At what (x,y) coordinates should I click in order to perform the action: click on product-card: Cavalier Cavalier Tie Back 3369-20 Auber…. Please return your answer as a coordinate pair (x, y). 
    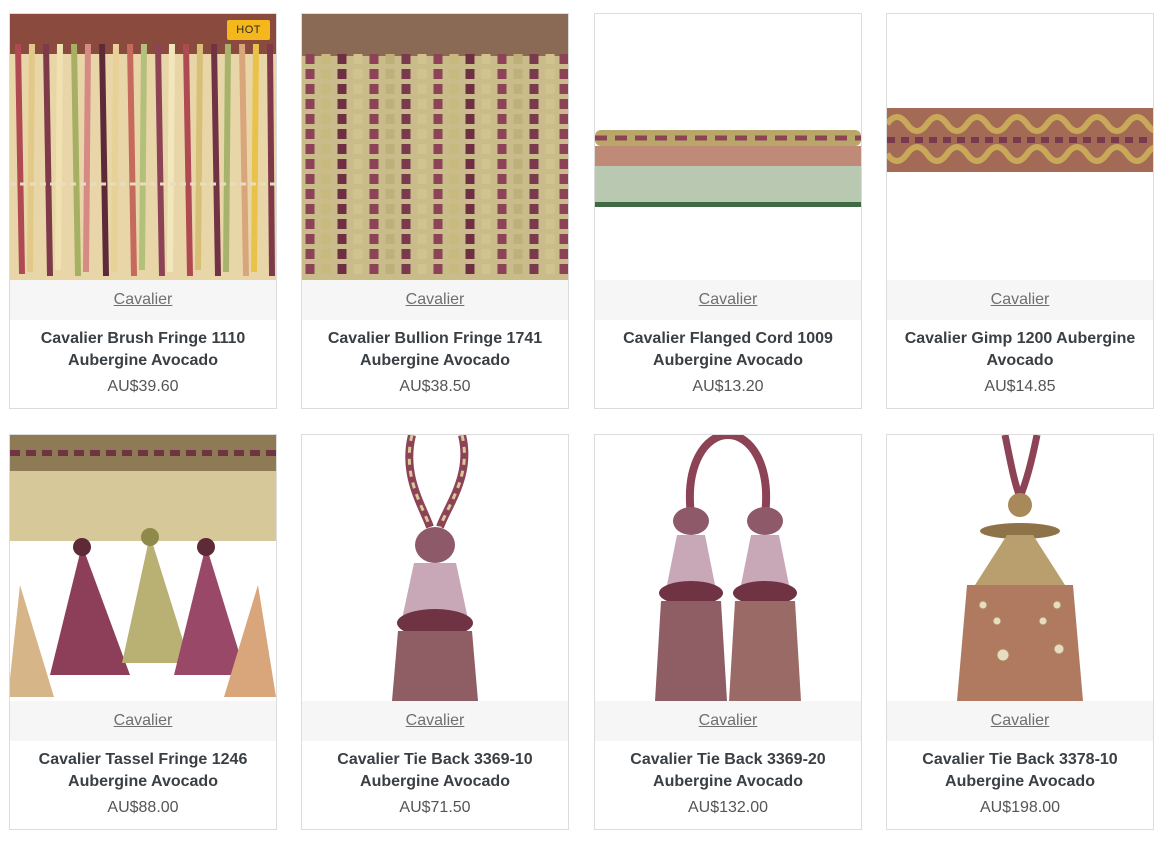
    Looking at the image, I should click on (728, 632).